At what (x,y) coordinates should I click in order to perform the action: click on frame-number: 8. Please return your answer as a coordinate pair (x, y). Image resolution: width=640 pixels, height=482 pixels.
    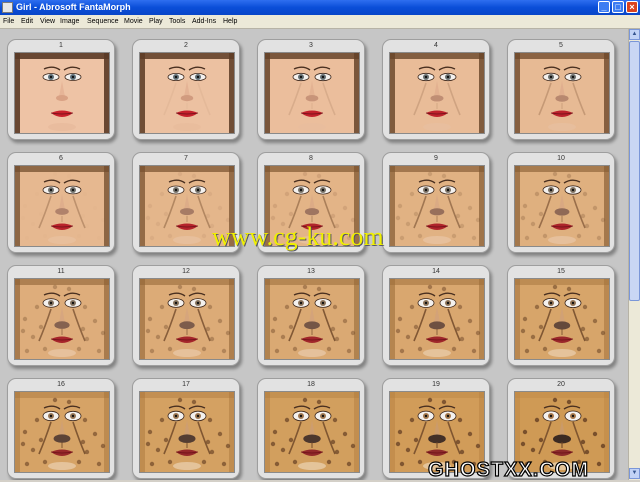
    Looking at the image, I should click on (311, 158).